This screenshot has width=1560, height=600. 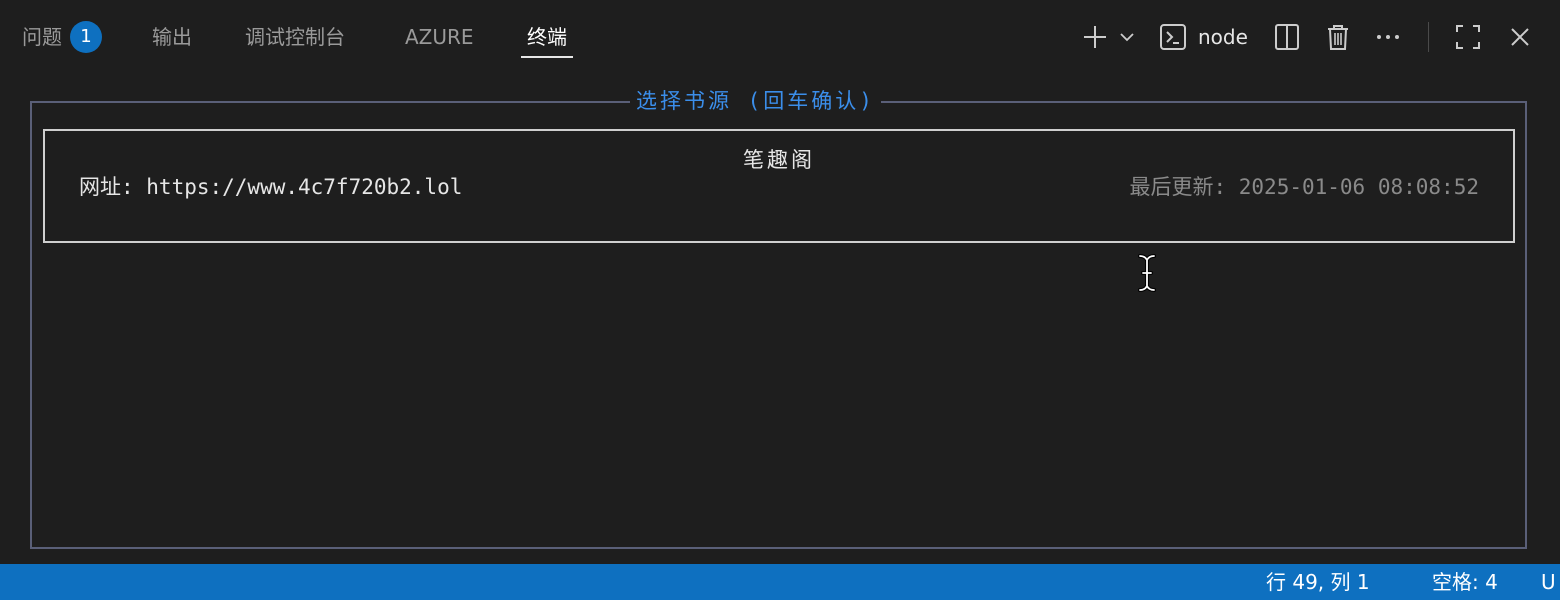 What do you see at coordinates (1548, 582) in the screenshot?
I see `encoding-indicator: U` at bounding box center [1548, 582].